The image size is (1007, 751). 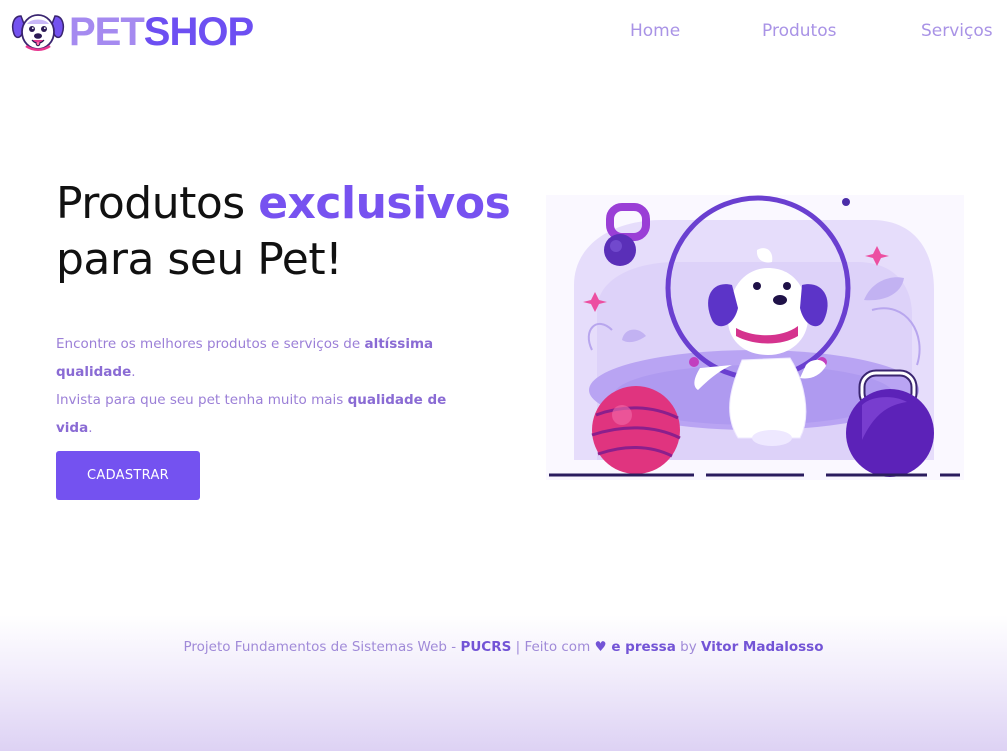 What do you see at coordinates (655, 33) in the screenshot?
I see `nav-home: Home` at bounding box center [655, 33].